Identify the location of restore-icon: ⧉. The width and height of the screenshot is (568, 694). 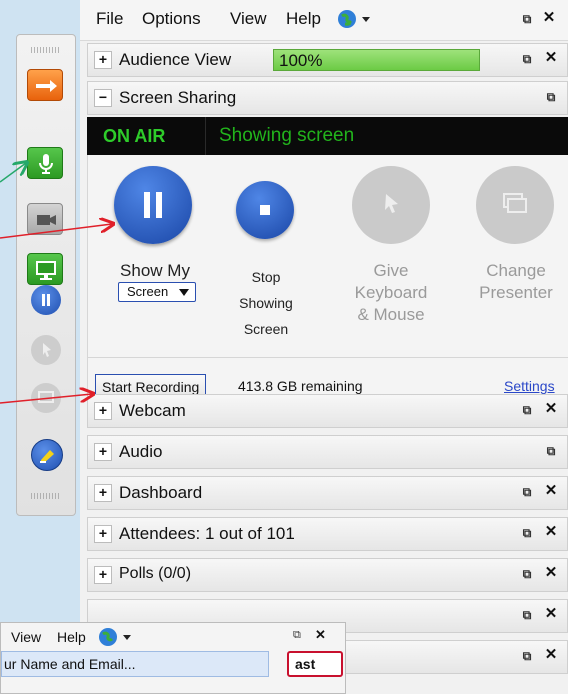
(297, 635).